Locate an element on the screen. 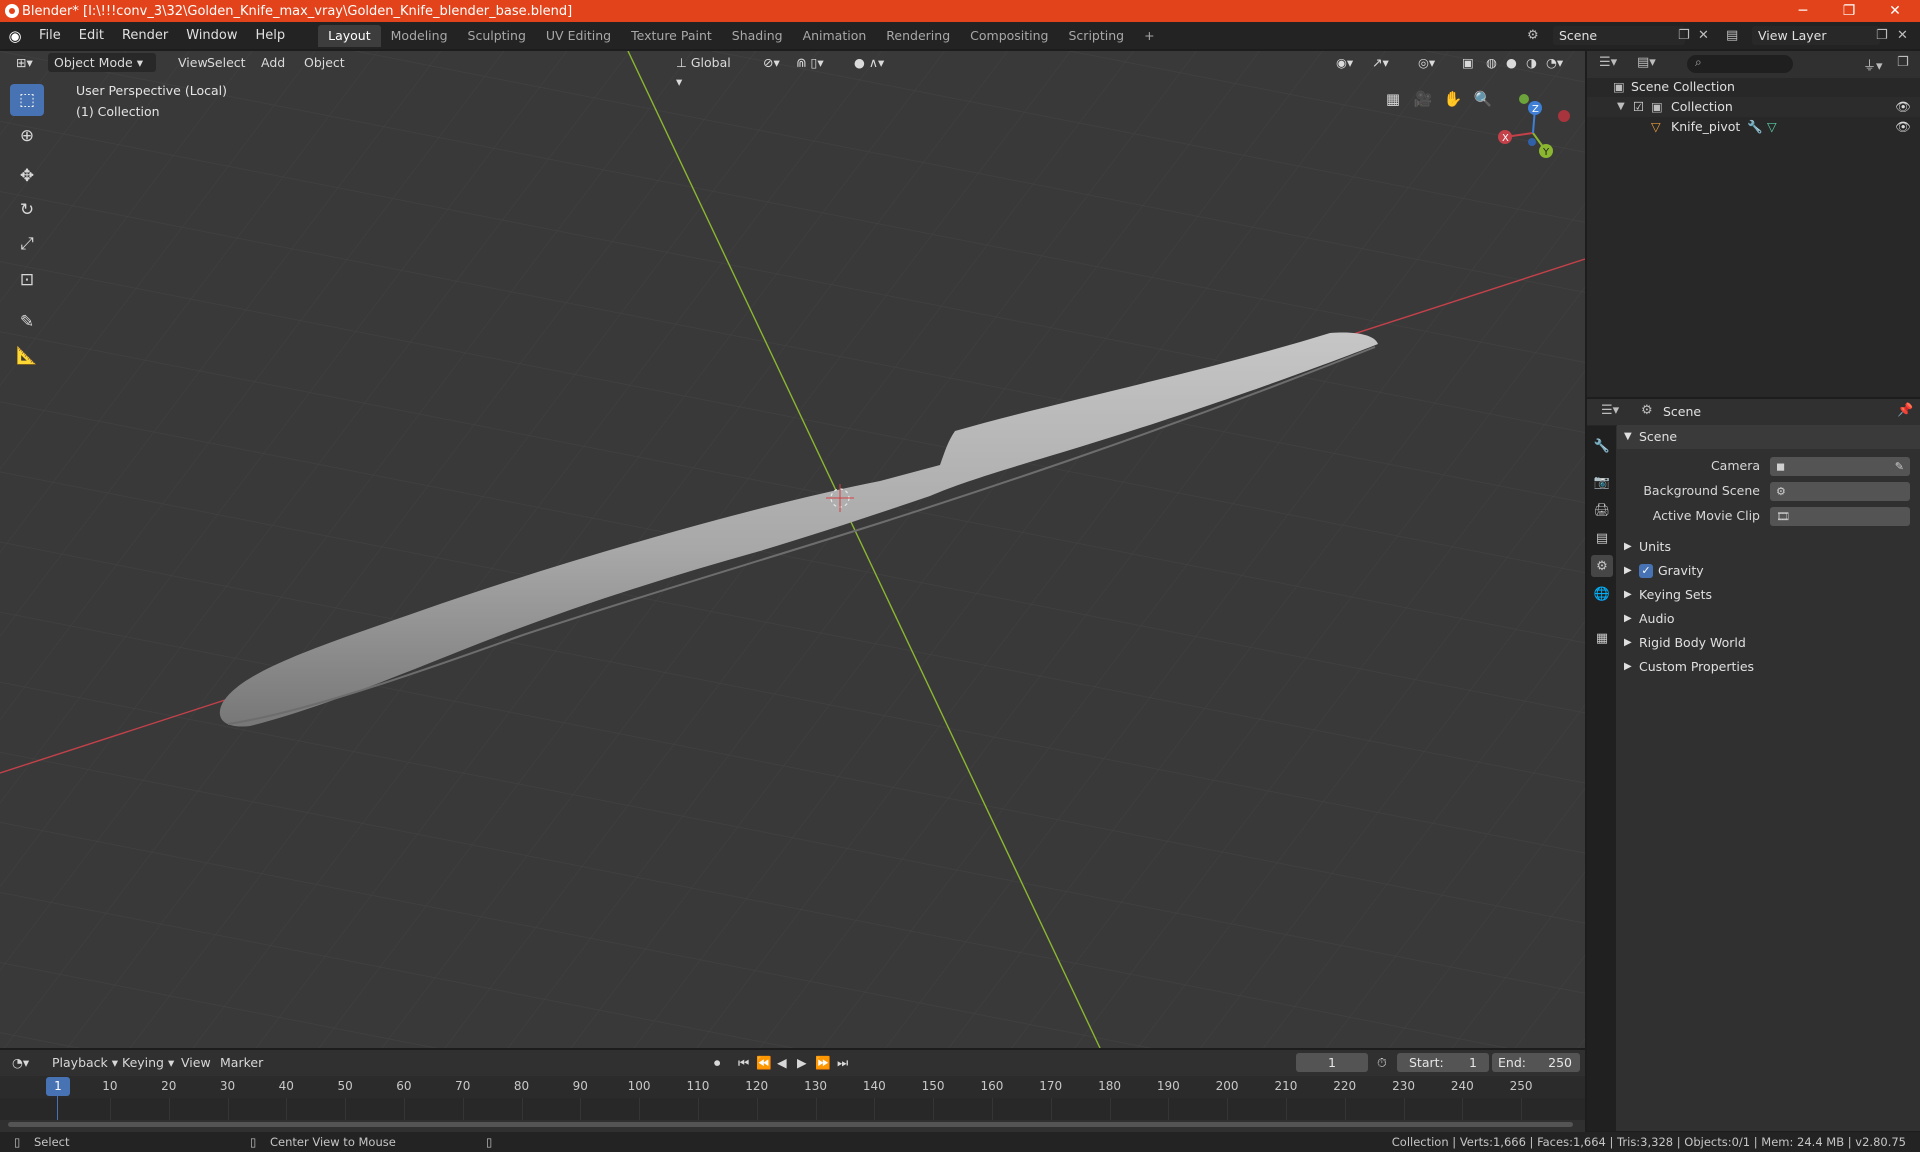 The width and height of the screenshot is (1920, 1152). zoom-icon: 🔍 is located at coordinates (1483, 99).